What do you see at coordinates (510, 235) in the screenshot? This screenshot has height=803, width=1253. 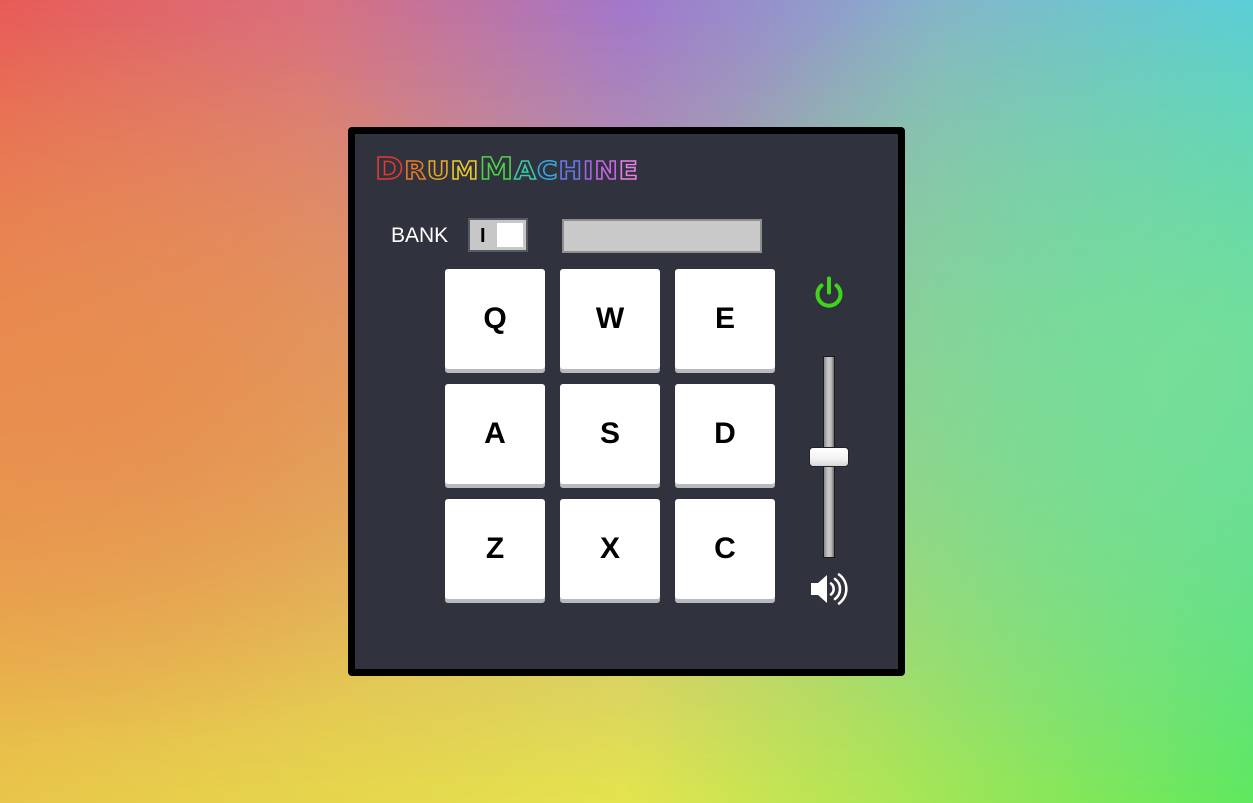 I see `bank-toggle-knob` at bounding box center [510, 235].